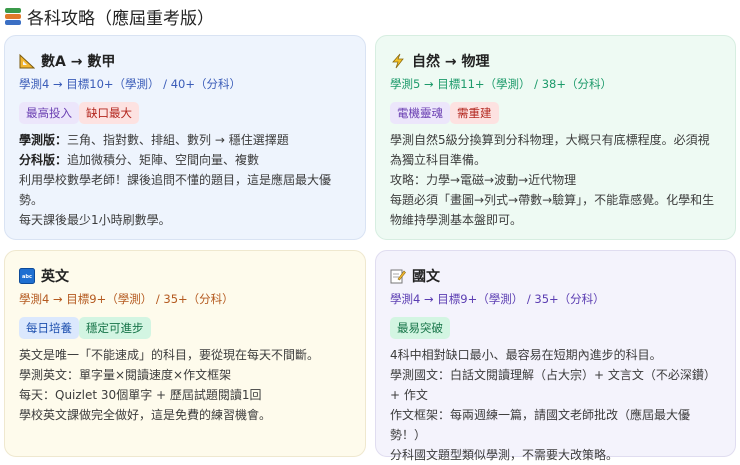  I want to click on card-title: abc 英文, so click(184, 276).